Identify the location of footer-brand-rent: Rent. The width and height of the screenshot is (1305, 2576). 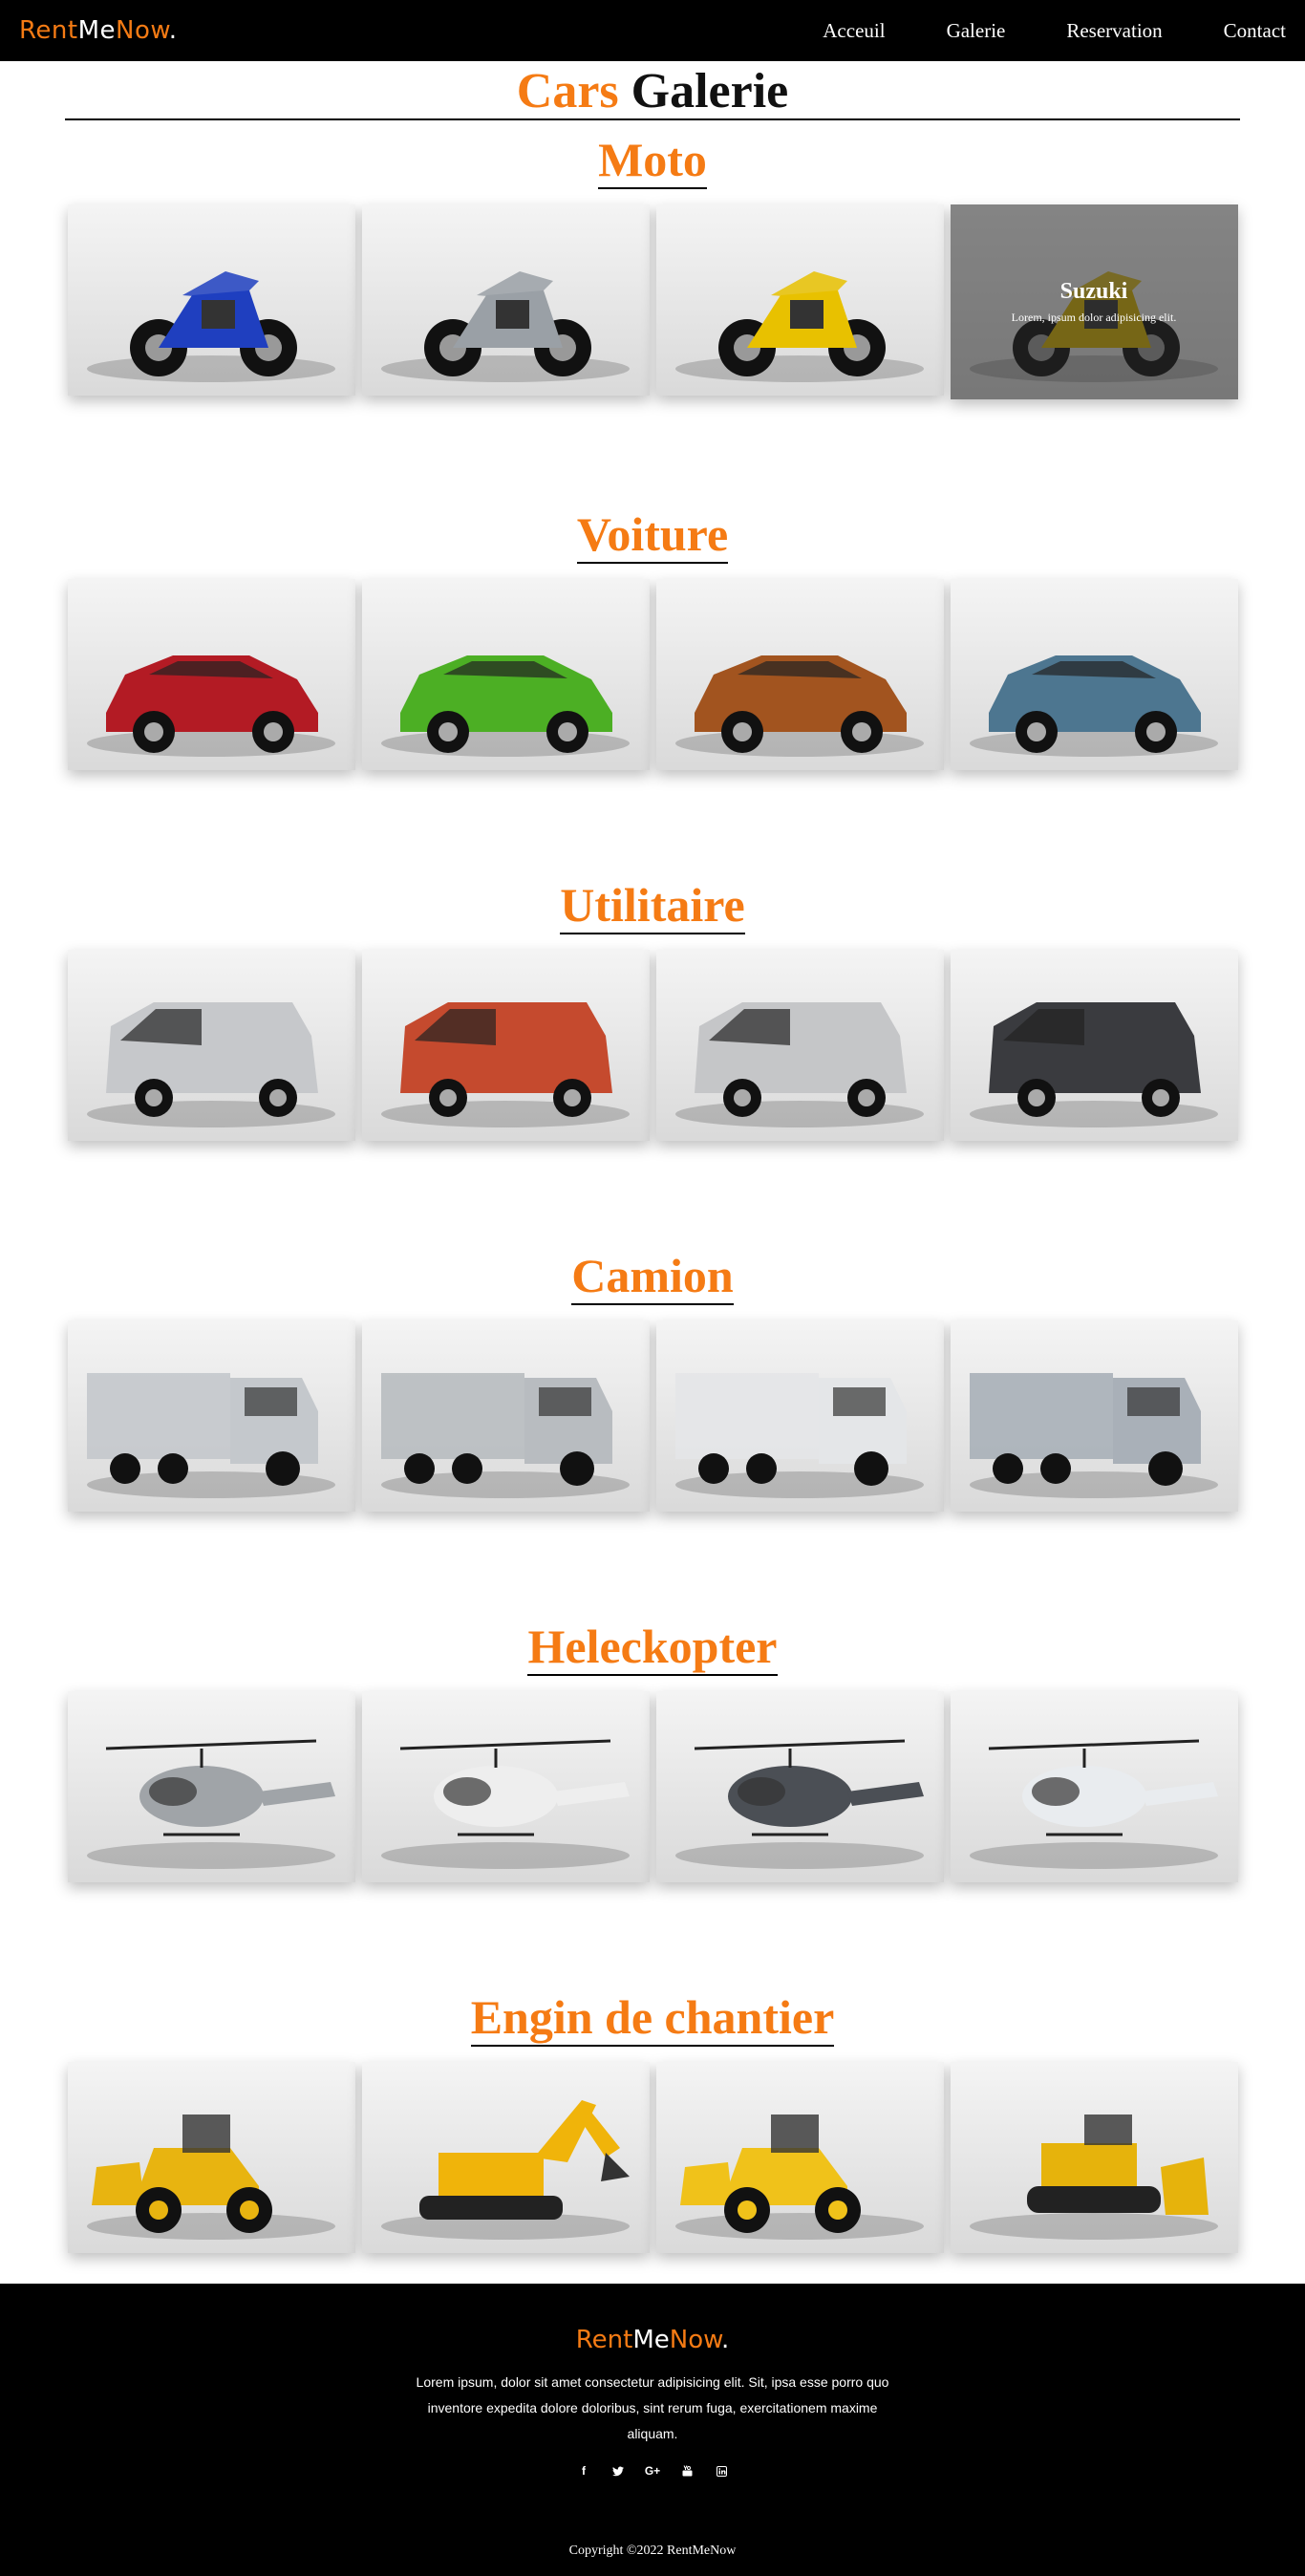
(604, 2340).